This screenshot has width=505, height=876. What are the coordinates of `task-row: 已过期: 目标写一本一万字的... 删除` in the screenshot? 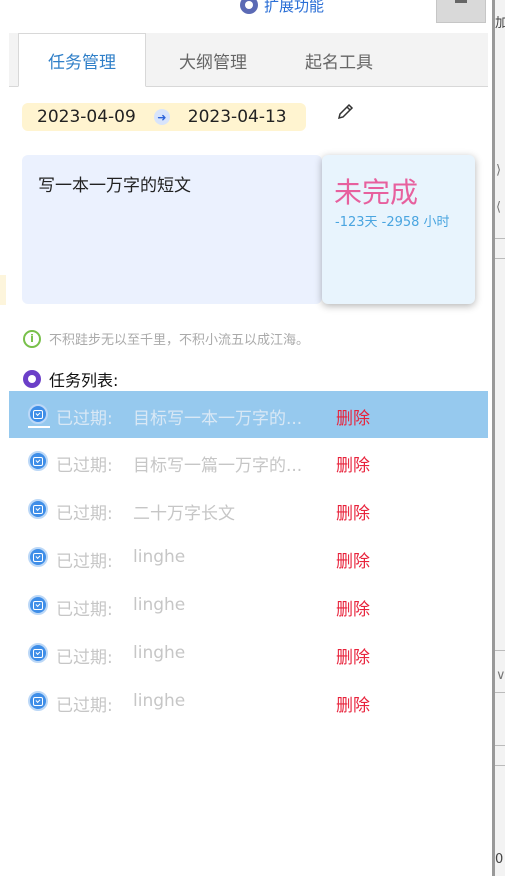 It's located at (248, 414).